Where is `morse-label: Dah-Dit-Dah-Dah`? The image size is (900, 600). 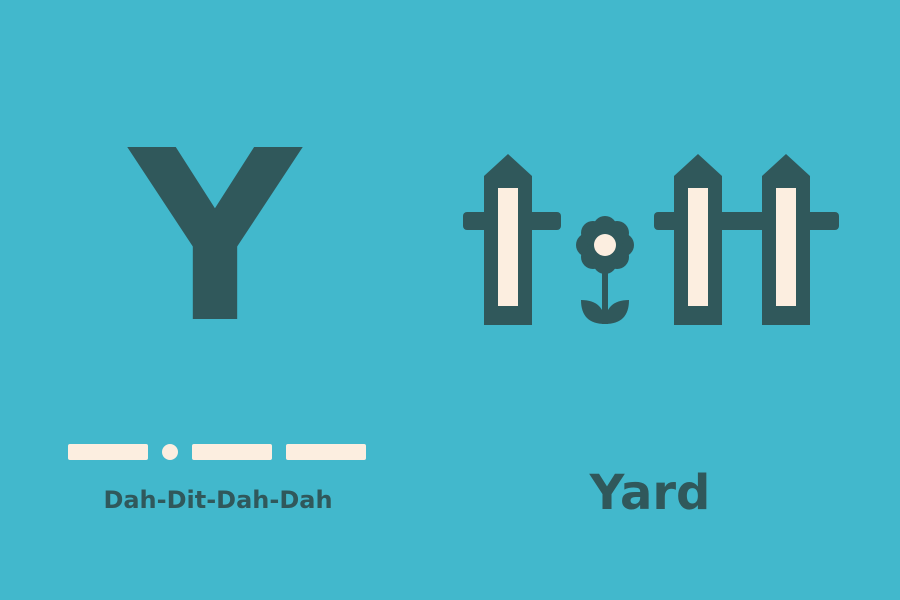
morse-label: Dah-Dit-Dah-Dah is located at coordinates (218, 500).